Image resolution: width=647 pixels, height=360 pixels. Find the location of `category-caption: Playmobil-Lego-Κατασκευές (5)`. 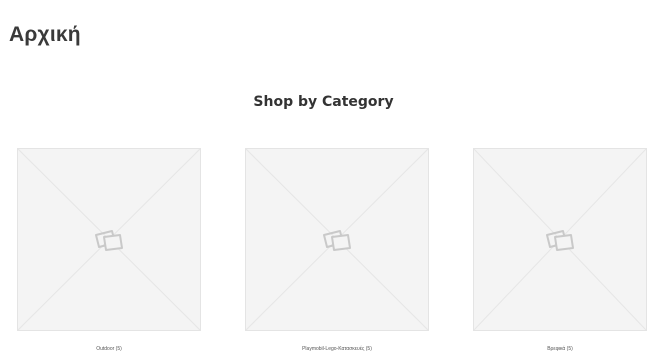

category-caption: Playmobil-Lego-Κατασκευές (5) is located at coordinates (337, 349).